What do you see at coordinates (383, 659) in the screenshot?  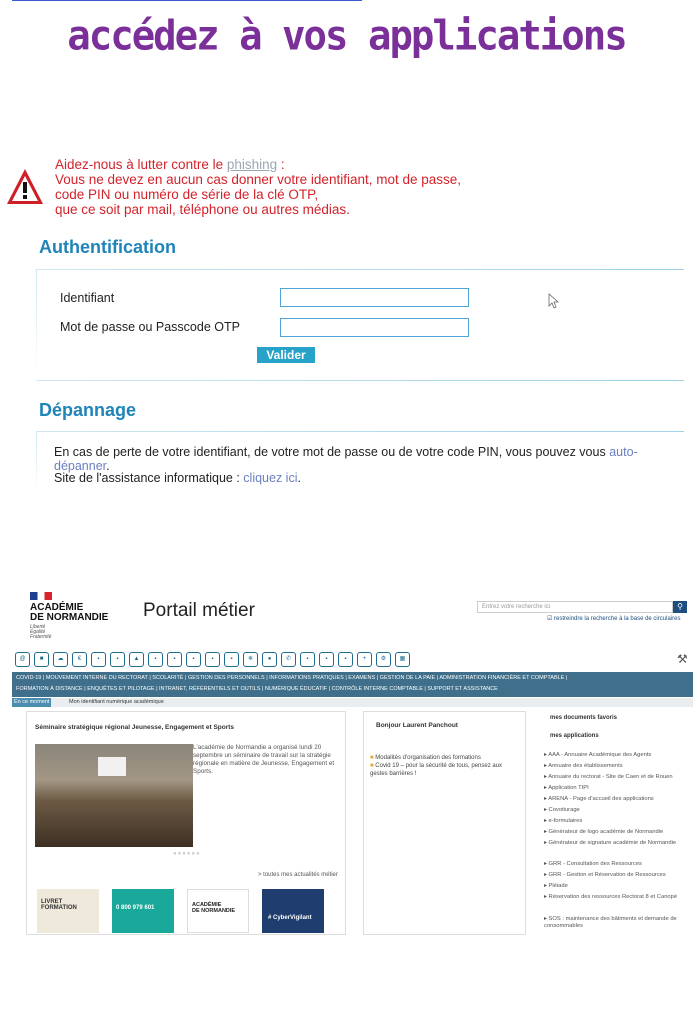 I see `gear-app-icon: ⚙` at bounding box center [383, 659].